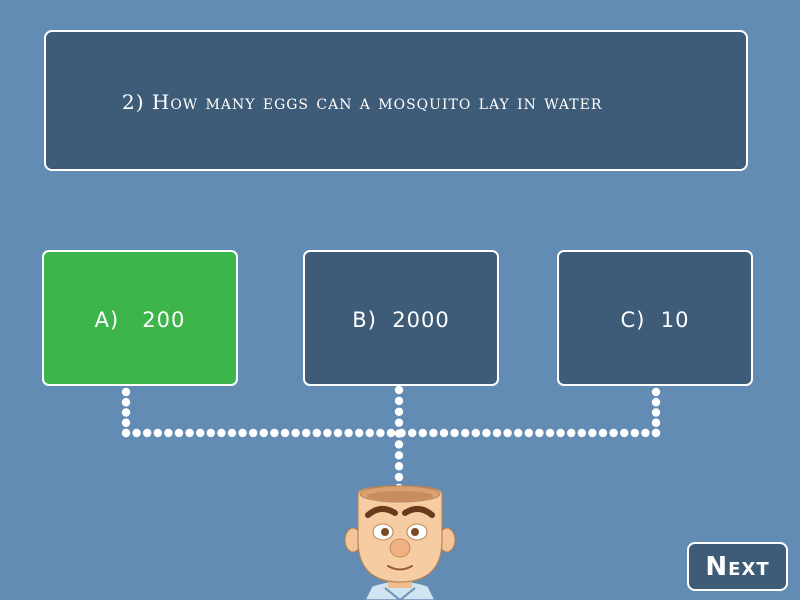 The height and width of the screenshot is (600, 800). I want to click on next-button-label: Next, so click(737, 567).